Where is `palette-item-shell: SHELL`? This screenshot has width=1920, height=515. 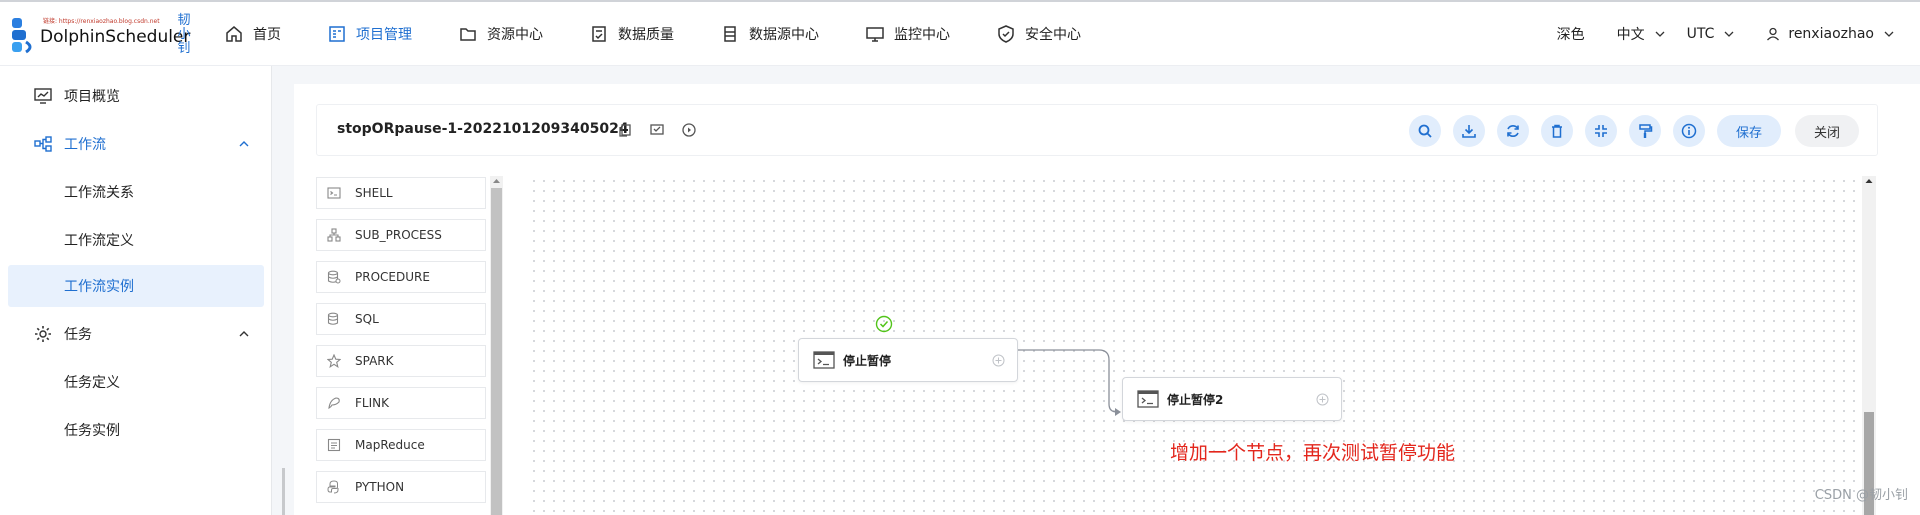
palette-item-shell: SHELL is located at coordinates (401, 193).